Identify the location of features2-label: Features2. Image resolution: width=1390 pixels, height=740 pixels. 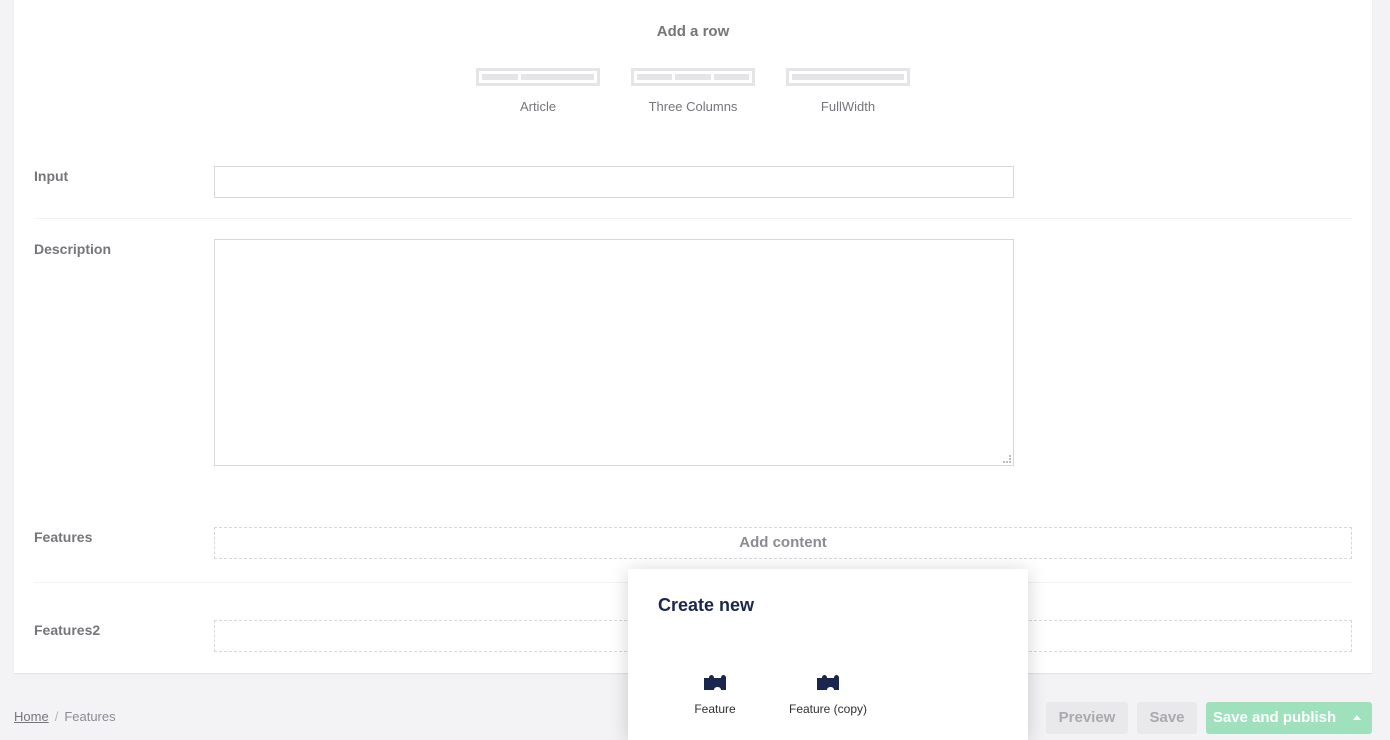
(67, 630).